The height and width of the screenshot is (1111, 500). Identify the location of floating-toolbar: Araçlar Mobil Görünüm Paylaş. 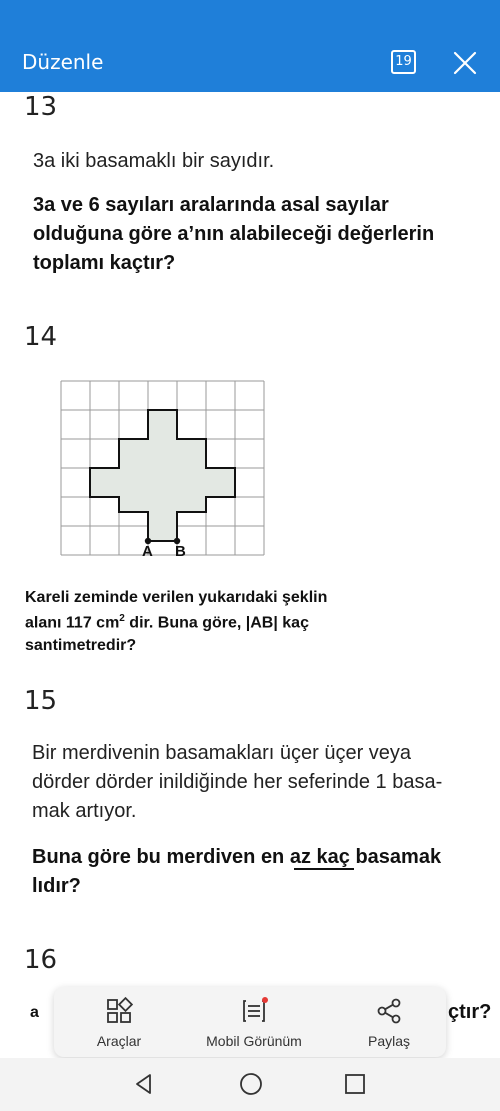
(250, 1022).